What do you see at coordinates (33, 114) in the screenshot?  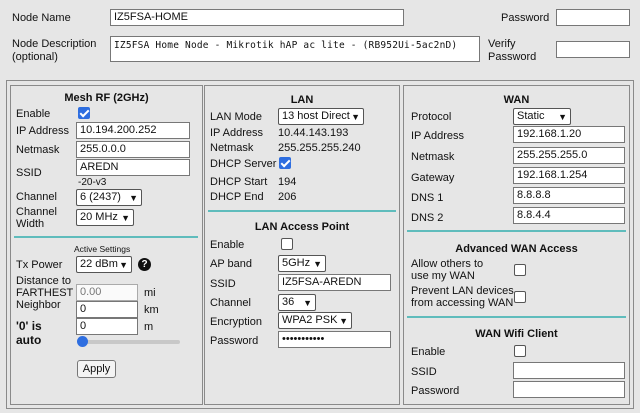 I see `mesh-enable-label: Enable` at bounding box center [33, 114].